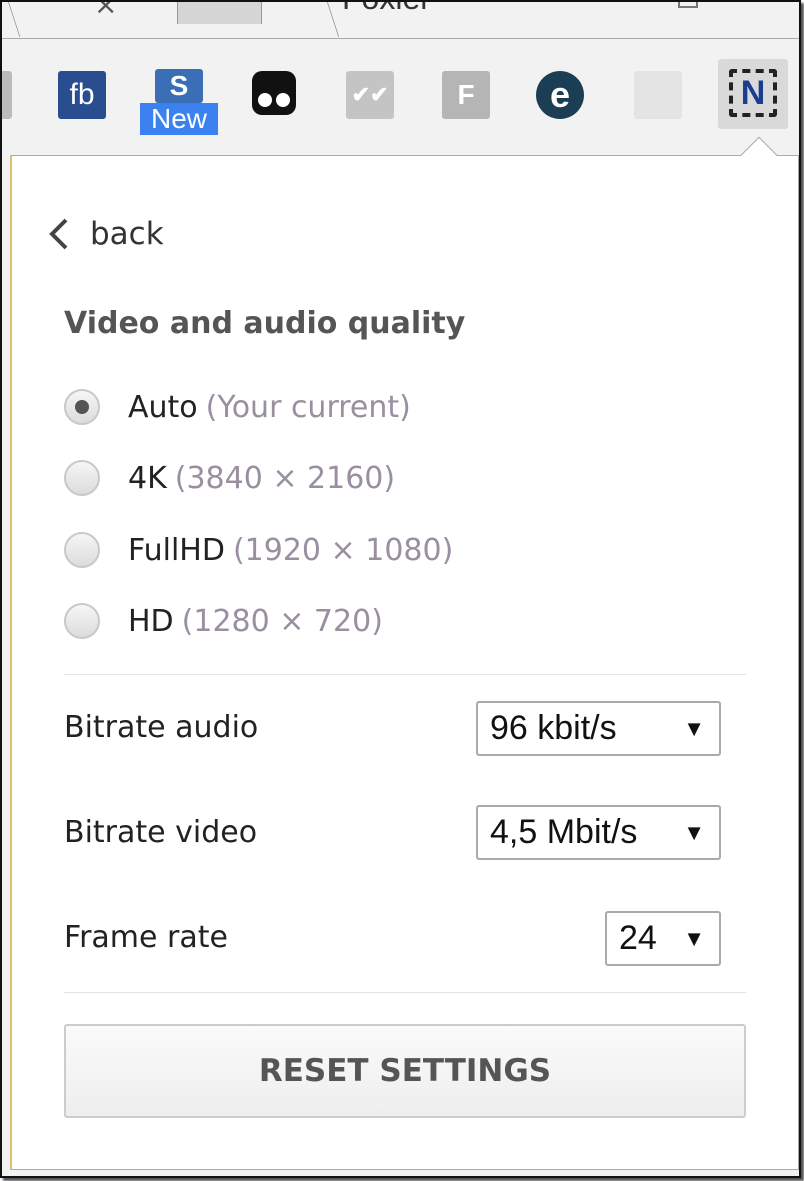  I want to click on back-button: back, so click(106, 234).